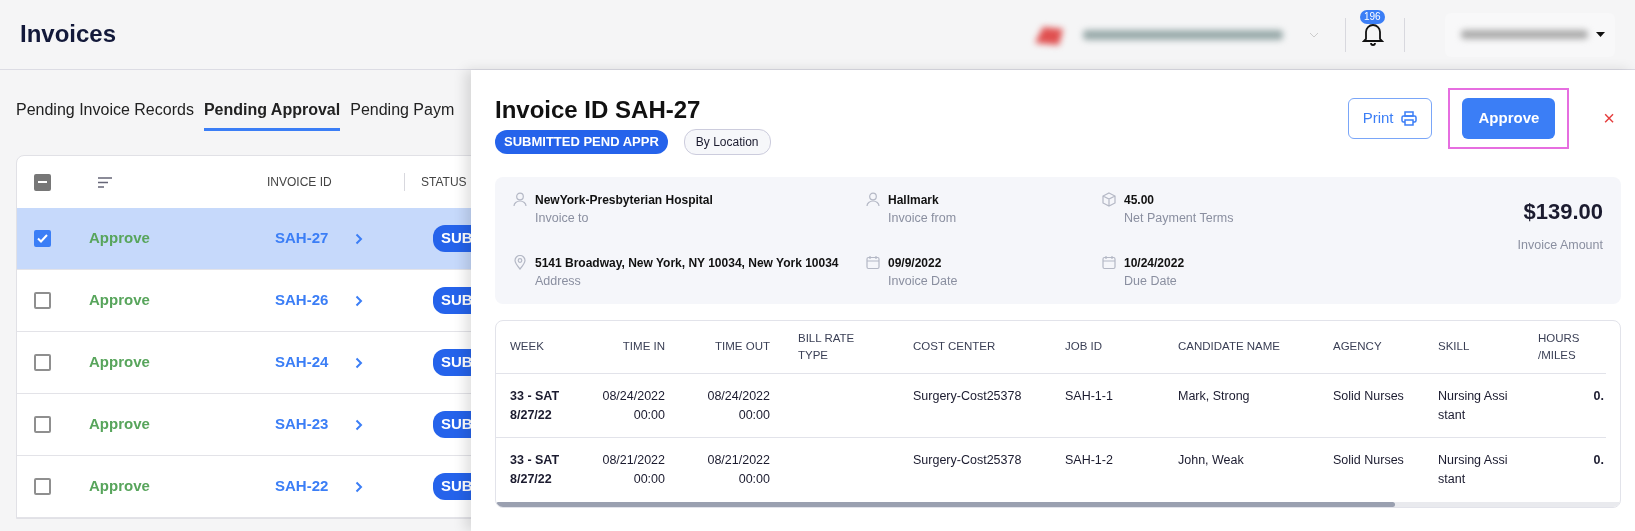 Image resolution: width=1635 pixels, height=531 pixels. What do you see at coordinates (42, 182) in the screenshot?
I see `select-all-checkbox` at bounding box center [42, 182].